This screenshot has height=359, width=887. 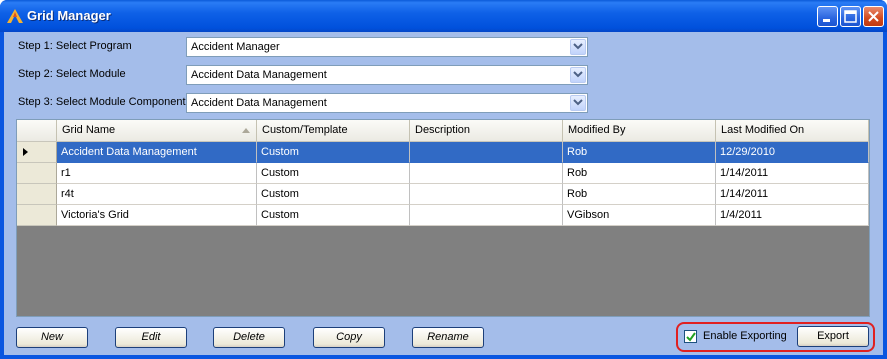 What do you see at coordinates (792, 215) in the screenshot?
I see `cell-last-modified-on: 1/4/2011` at bounding box center [792, 215].